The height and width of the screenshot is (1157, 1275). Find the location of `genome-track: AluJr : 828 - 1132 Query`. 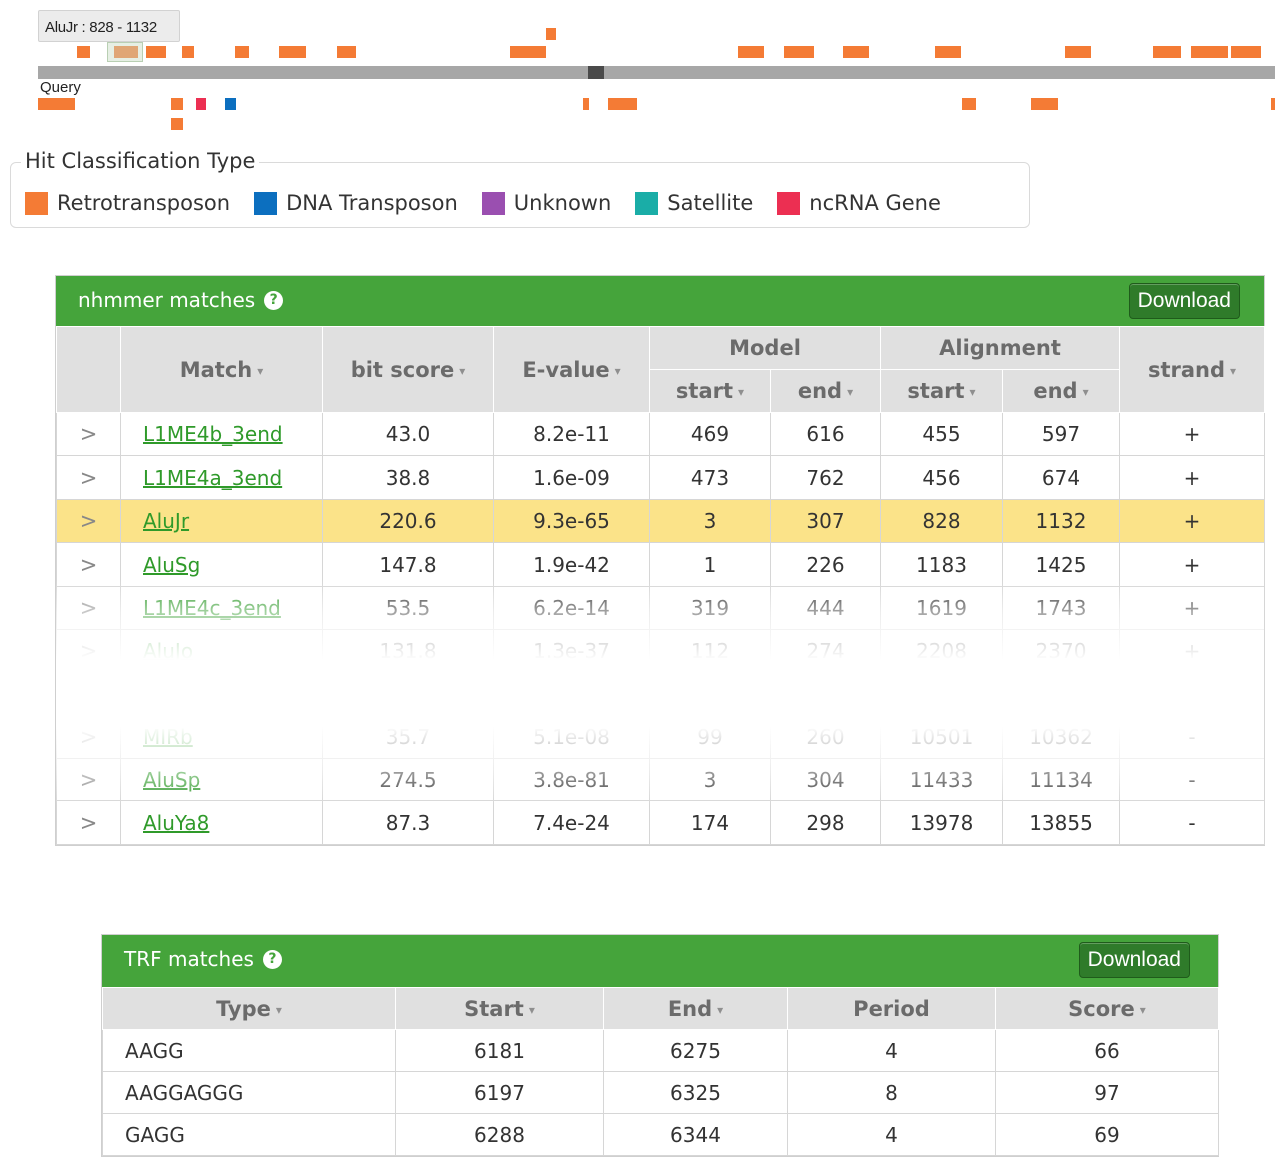

genome-track: AluJr : 828 - 1132 Query is located at coordinates (637, 70).